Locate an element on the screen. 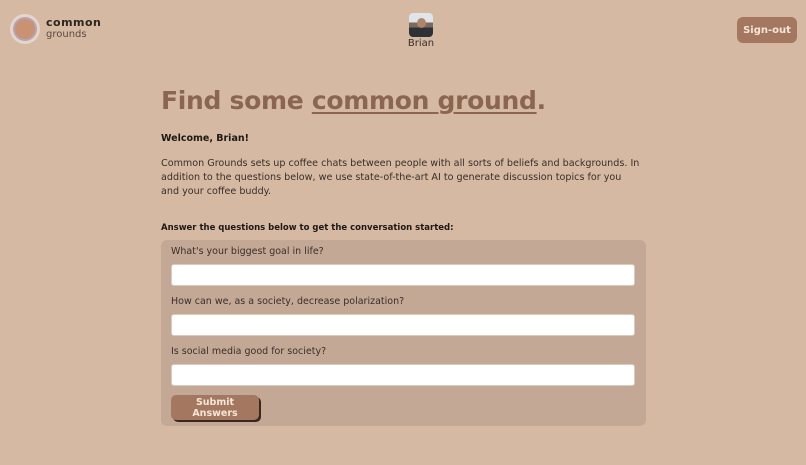 This screenshot has height=465, width=806. question-label: What's your biggest goal in life? is located at coordinates (247, 251).